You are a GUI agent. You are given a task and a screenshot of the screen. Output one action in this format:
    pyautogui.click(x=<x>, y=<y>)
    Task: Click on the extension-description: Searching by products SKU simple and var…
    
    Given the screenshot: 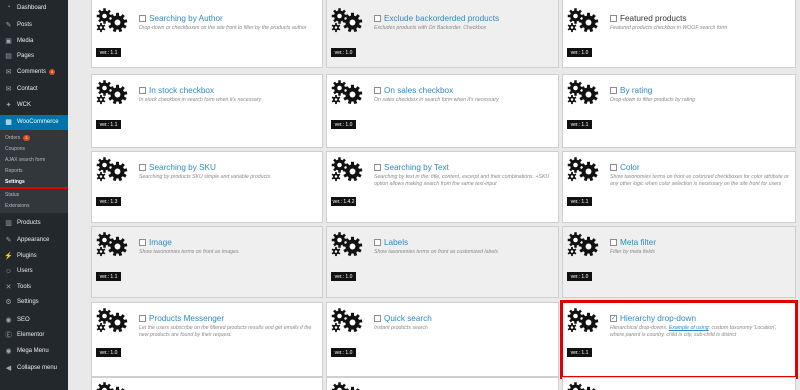 What is the action you would take?
    pyautogui.click(x=205, y=177)
    